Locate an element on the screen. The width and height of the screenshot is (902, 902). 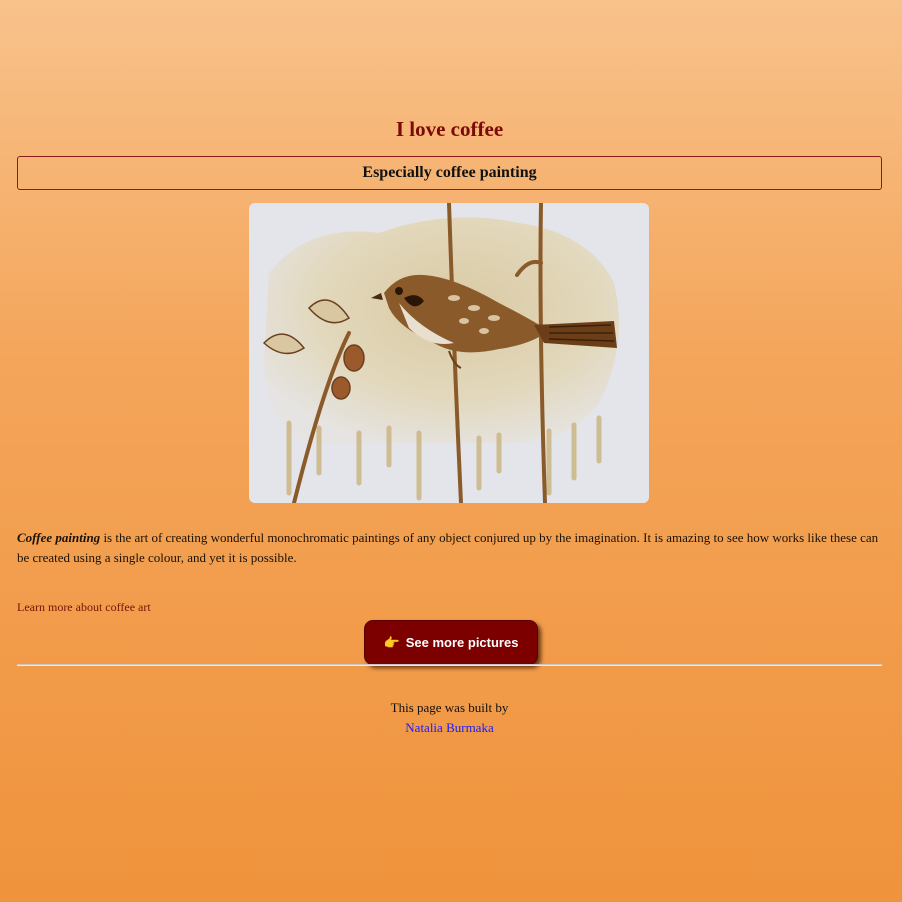
pointing-hand-icon: 👉 is located at coordinates (391, 642).